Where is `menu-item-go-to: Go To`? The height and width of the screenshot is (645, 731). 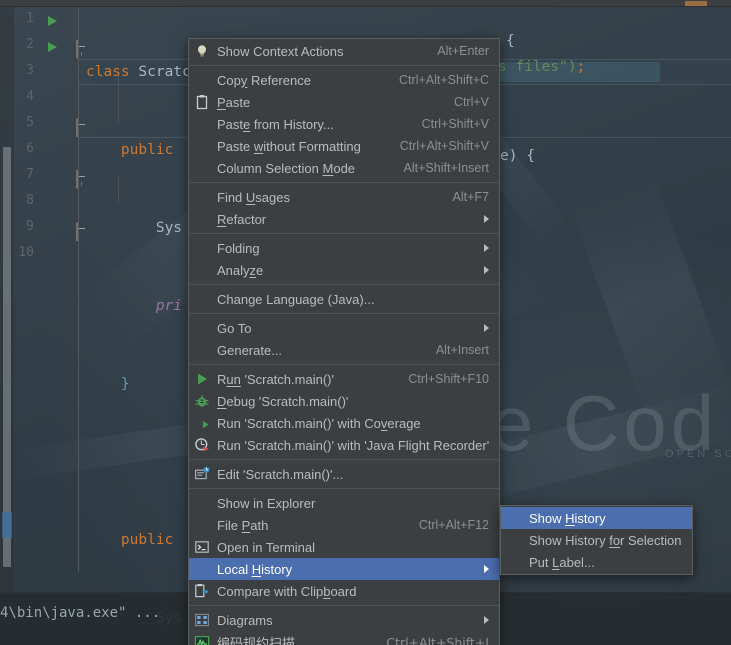
menu-item-go-to: Go To is located at coordinates (344, 328).